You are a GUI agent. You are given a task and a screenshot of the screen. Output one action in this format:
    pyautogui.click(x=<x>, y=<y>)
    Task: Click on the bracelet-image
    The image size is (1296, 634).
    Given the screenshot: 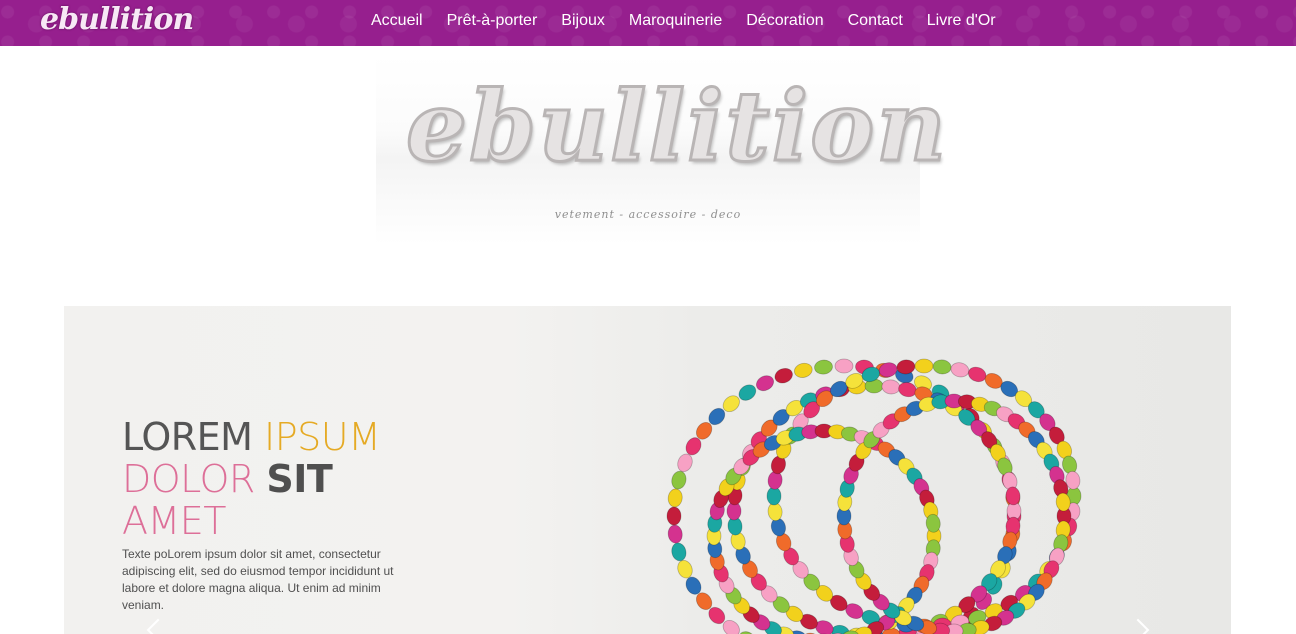 What is the action you would take?
    pyautogui.click(x=874, y=496)
    